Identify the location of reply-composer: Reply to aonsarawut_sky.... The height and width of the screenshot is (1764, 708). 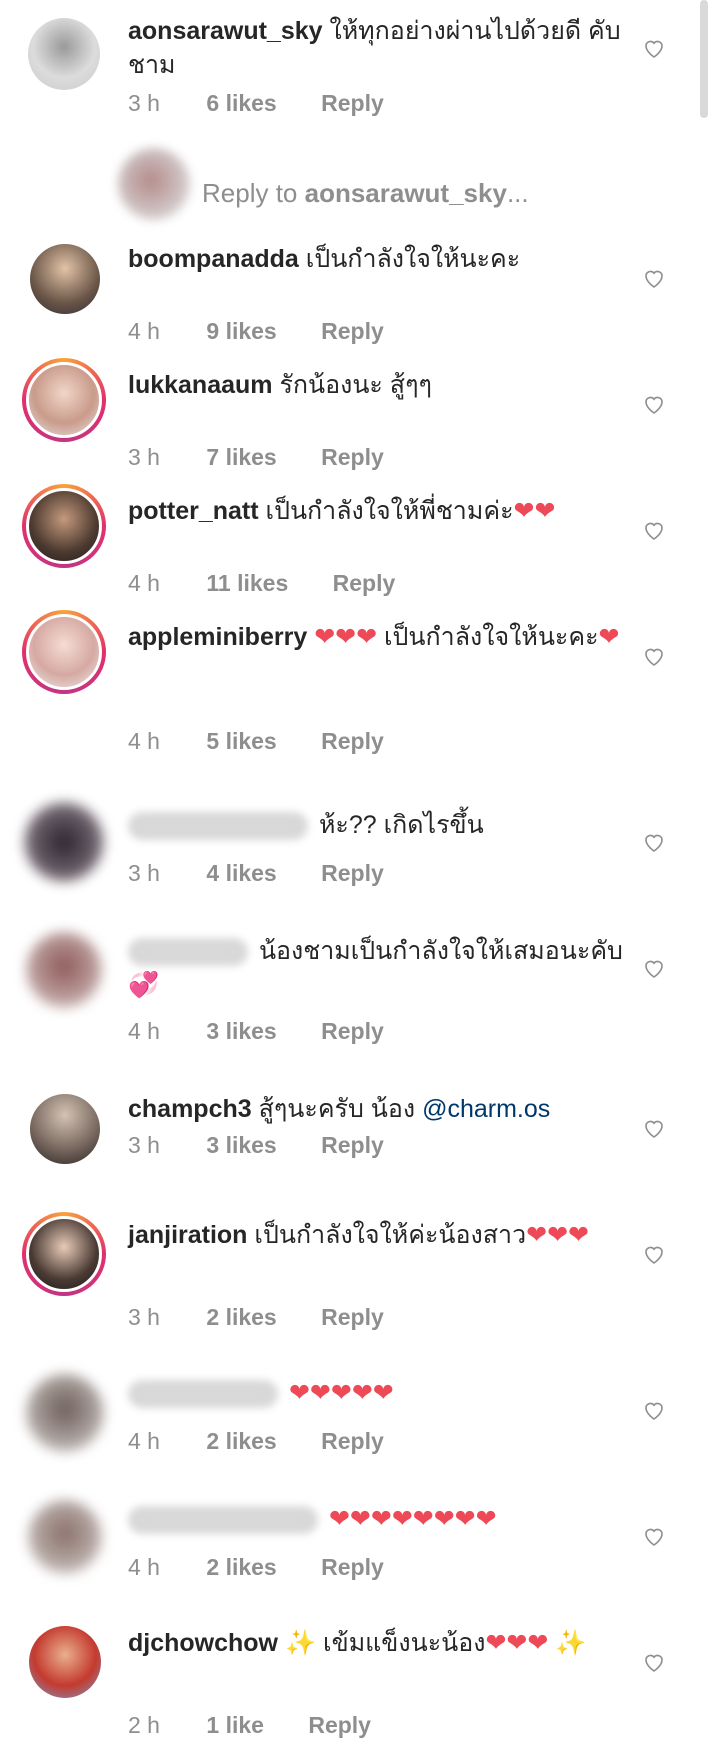
(354, 184).